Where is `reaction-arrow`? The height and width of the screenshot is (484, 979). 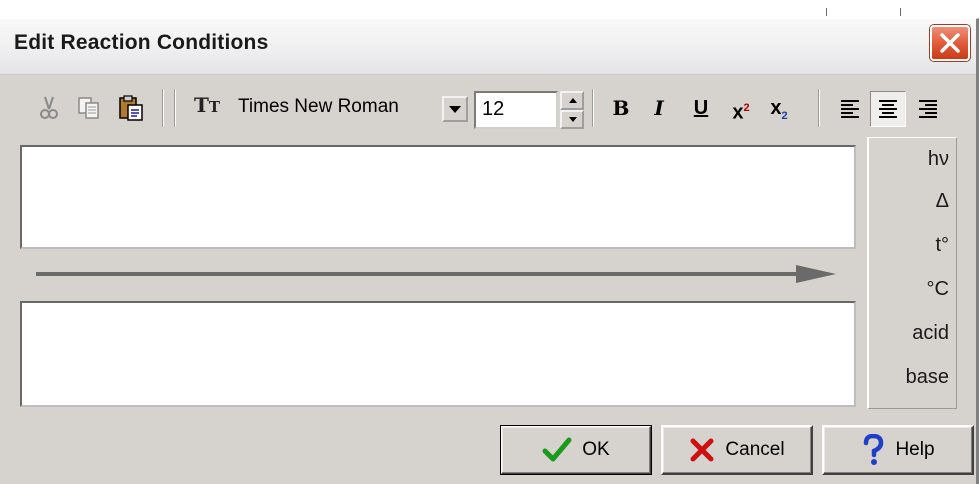 reaction-arrow is located at coordinates (436, 274).